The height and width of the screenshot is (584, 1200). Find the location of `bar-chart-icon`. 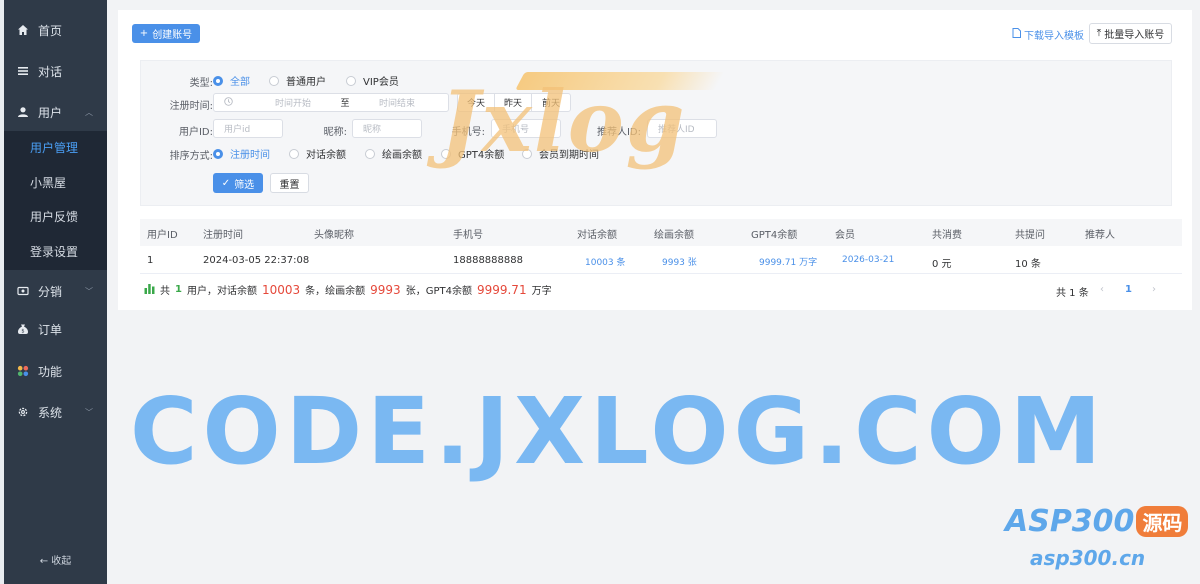

bar-chart-icon is located at coordinates (149, 290).